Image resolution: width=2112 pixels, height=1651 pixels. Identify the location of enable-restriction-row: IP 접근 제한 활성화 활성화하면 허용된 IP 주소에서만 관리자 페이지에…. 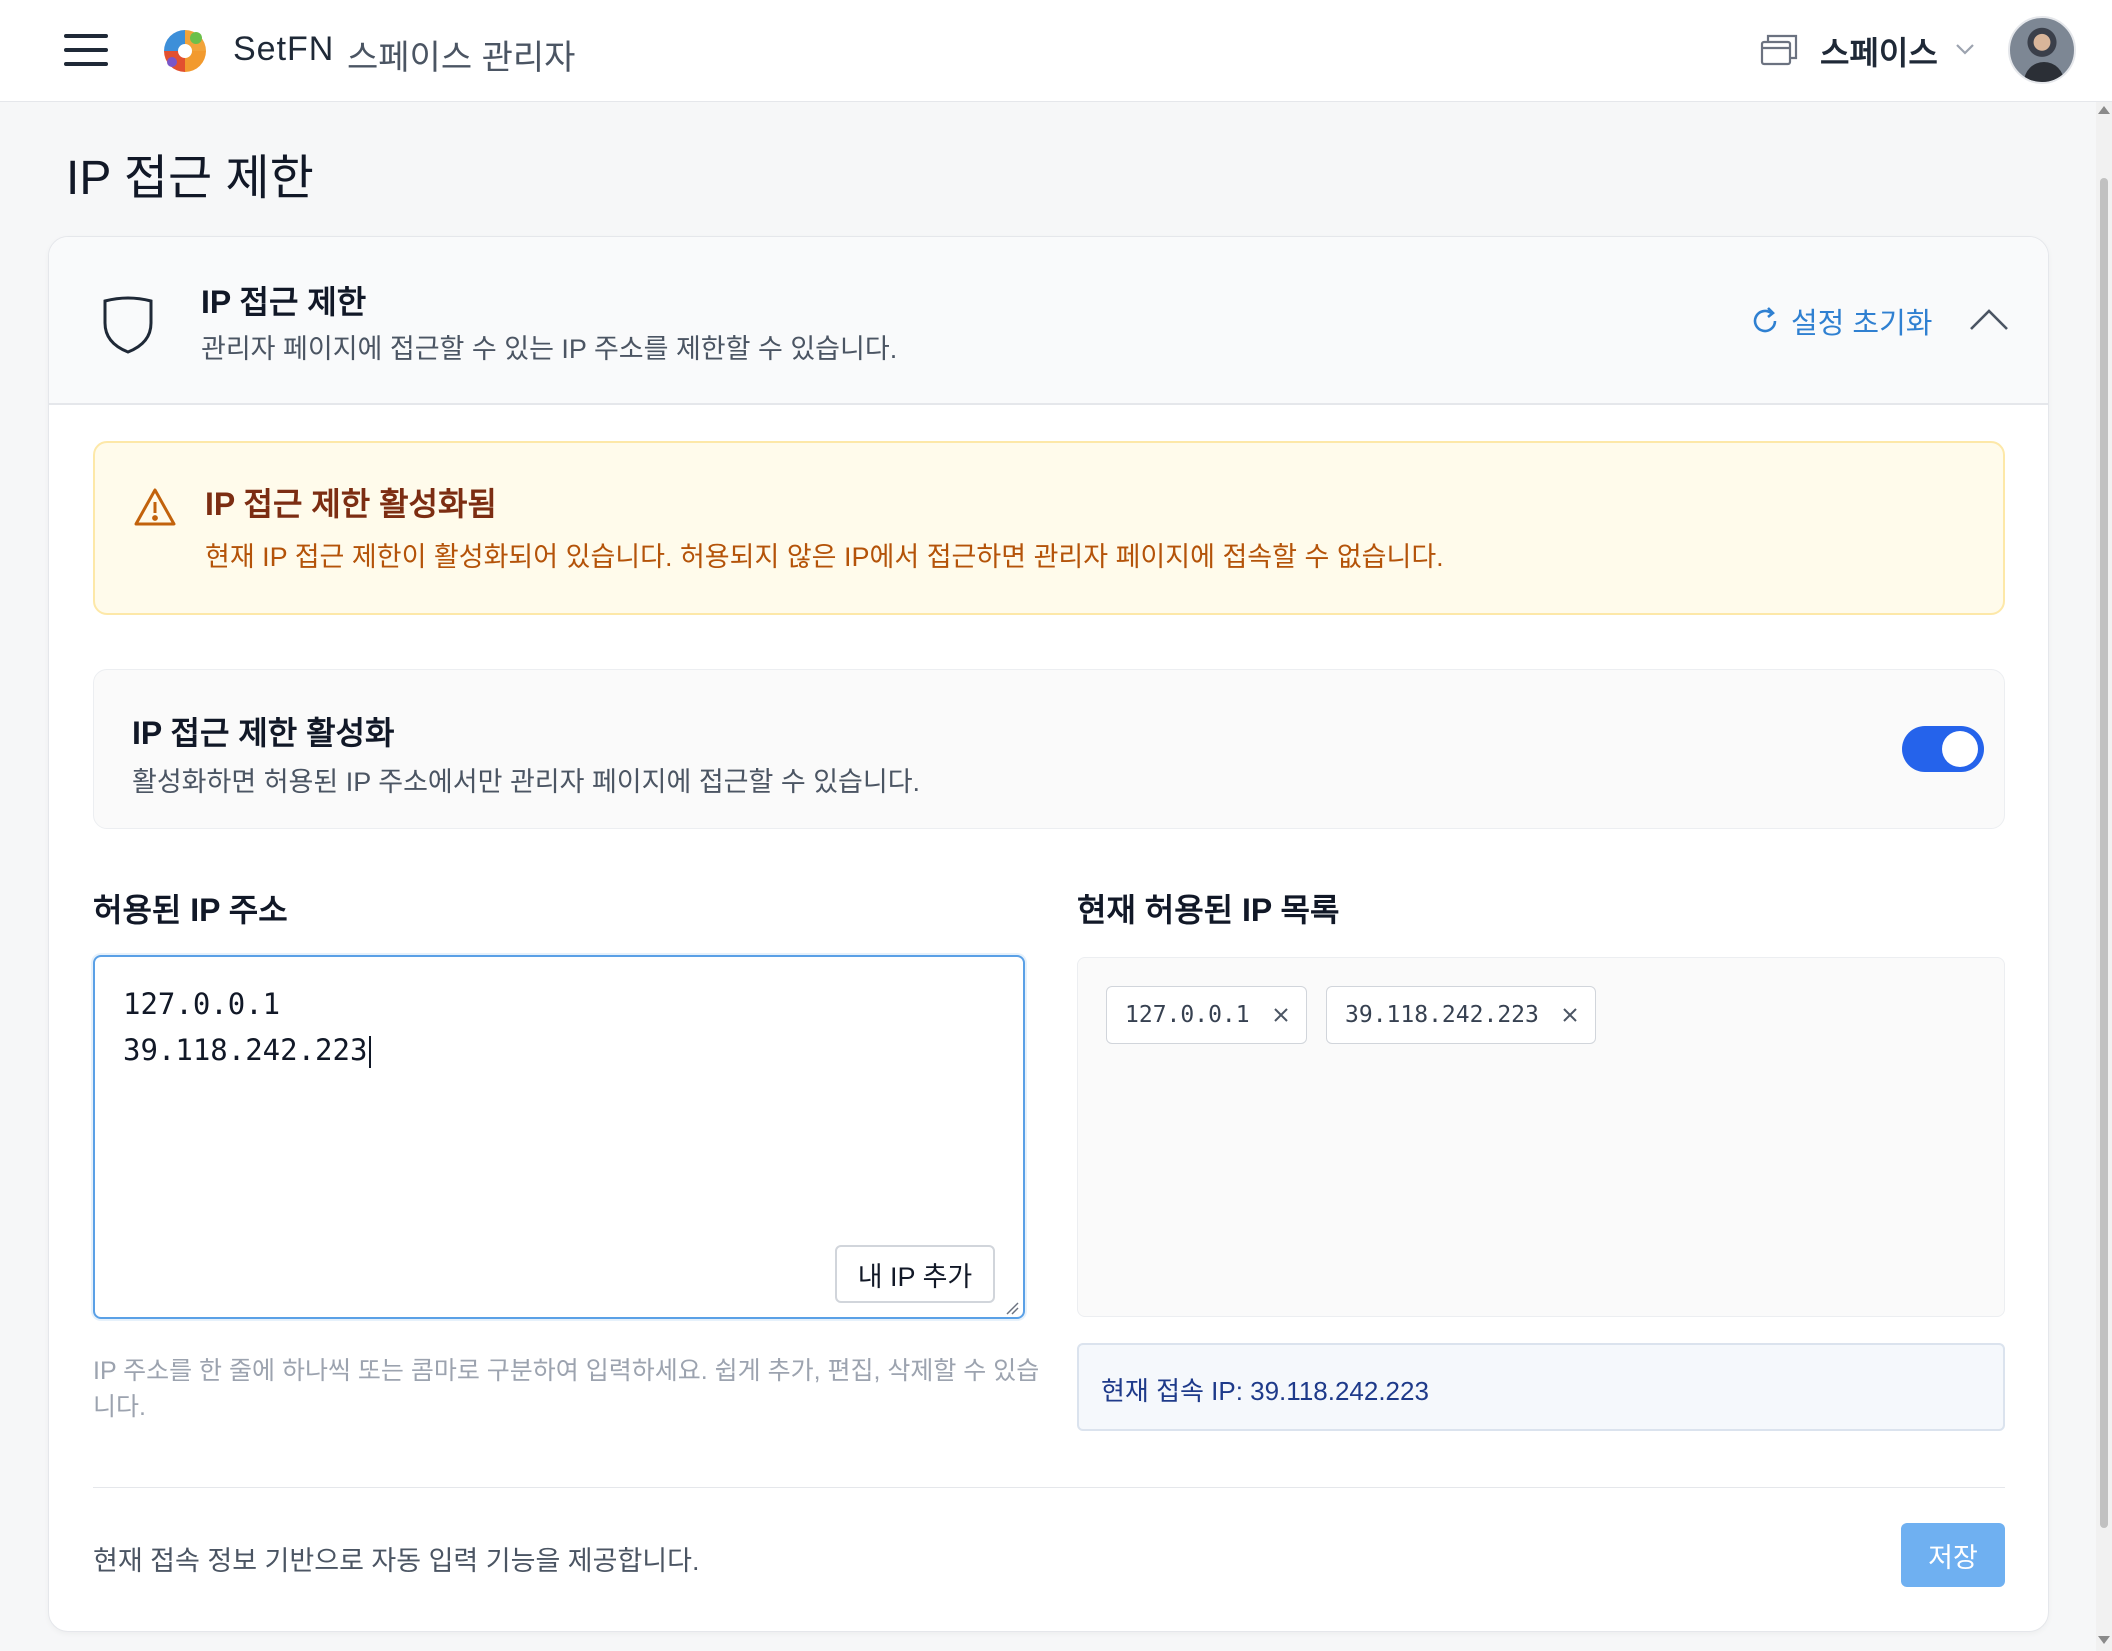
(1049, 749).